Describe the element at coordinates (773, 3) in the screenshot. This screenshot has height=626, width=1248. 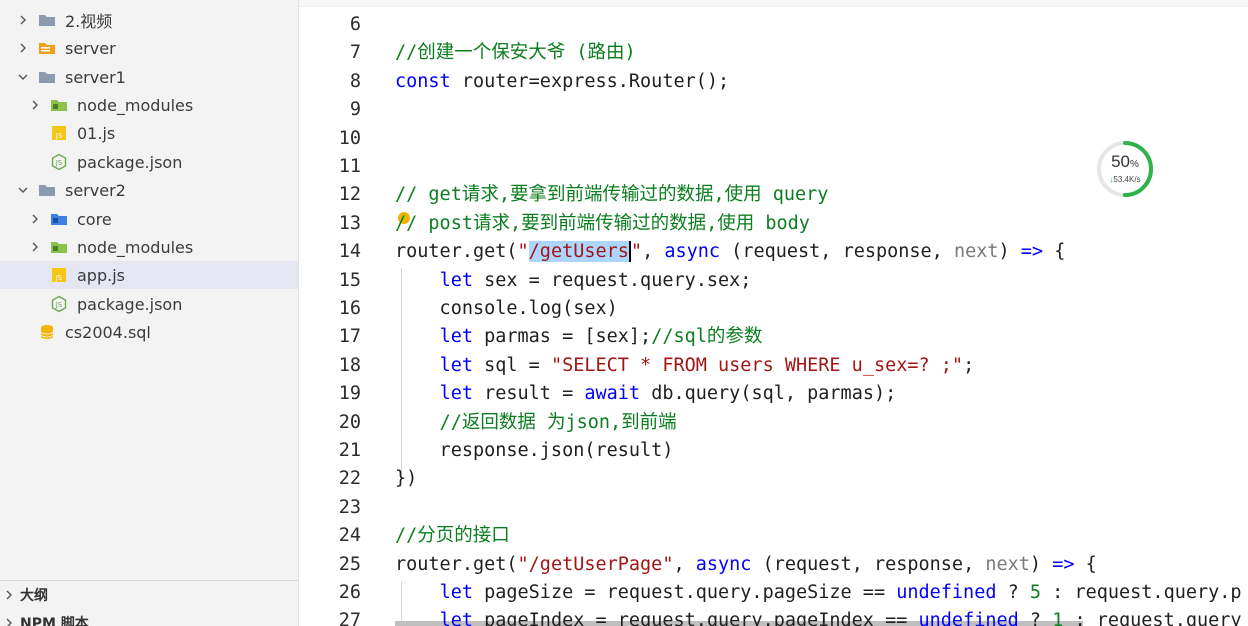
I see `previous-line-fragment` at that location.